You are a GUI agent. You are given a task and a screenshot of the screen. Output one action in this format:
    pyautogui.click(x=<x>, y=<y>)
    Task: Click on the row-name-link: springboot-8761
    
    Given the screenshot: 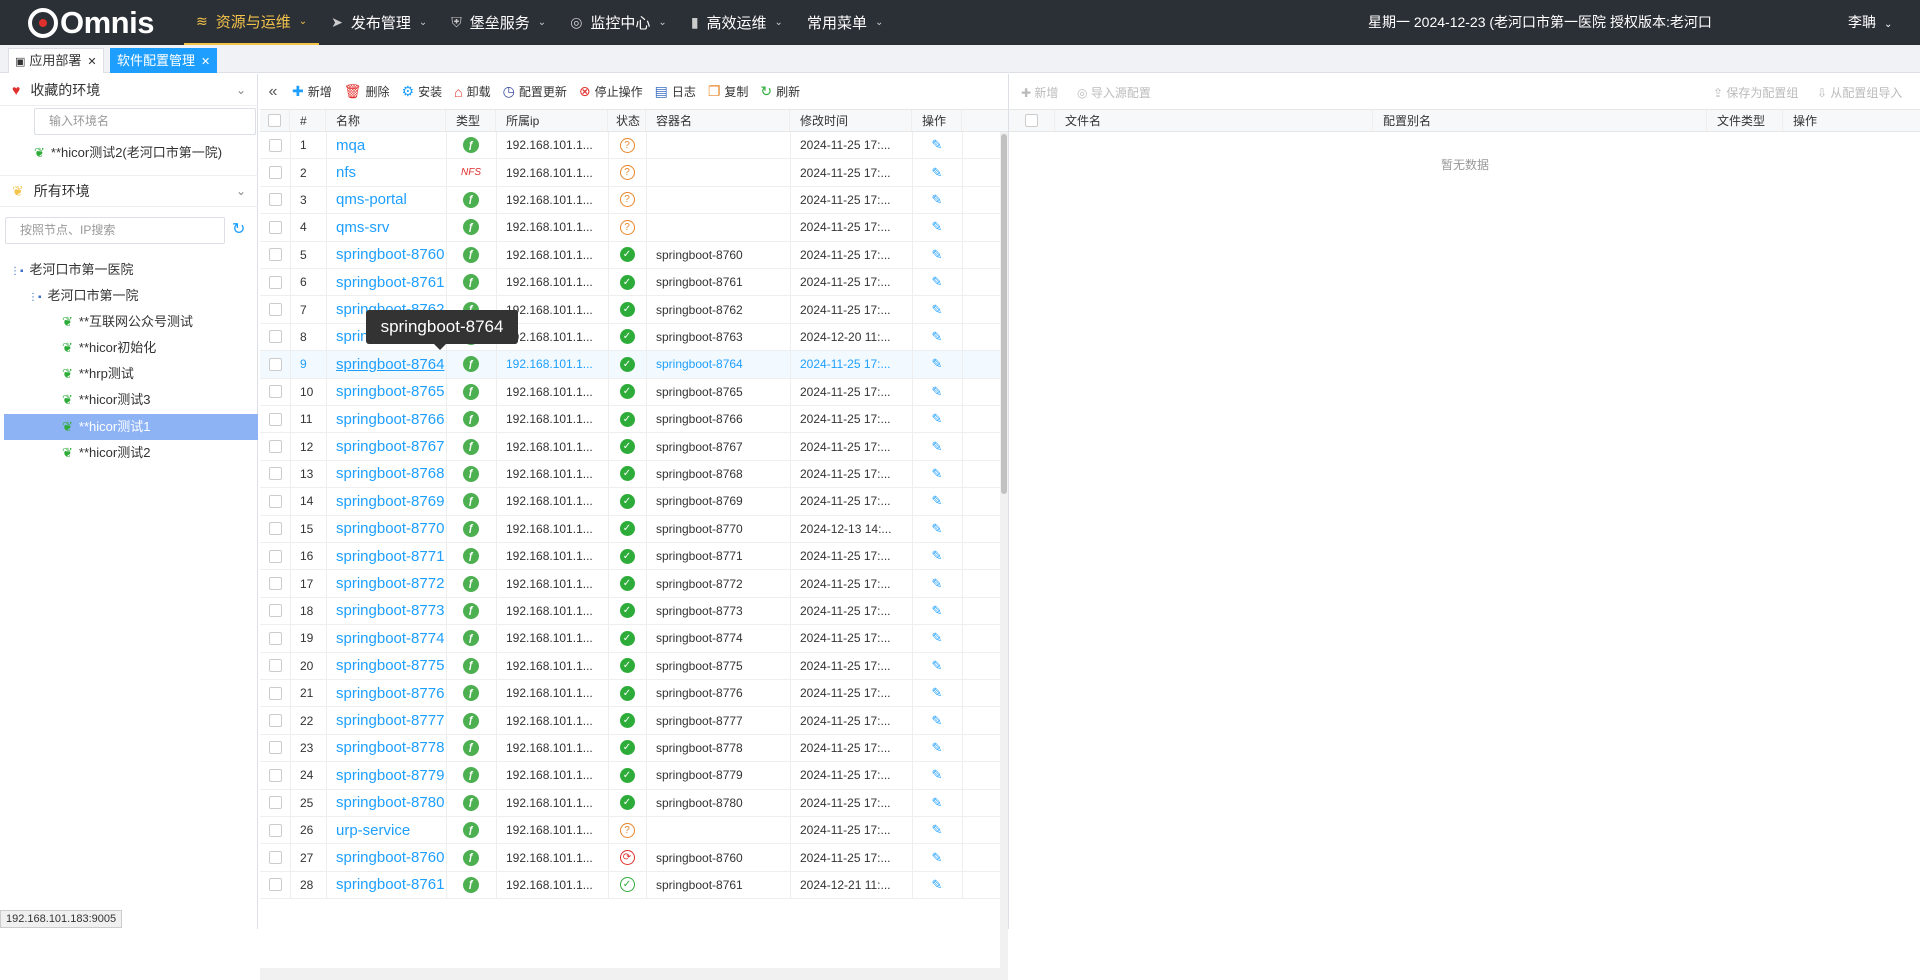 What is the action you would take?
    pyautogui.click(x=391, y=885)
    